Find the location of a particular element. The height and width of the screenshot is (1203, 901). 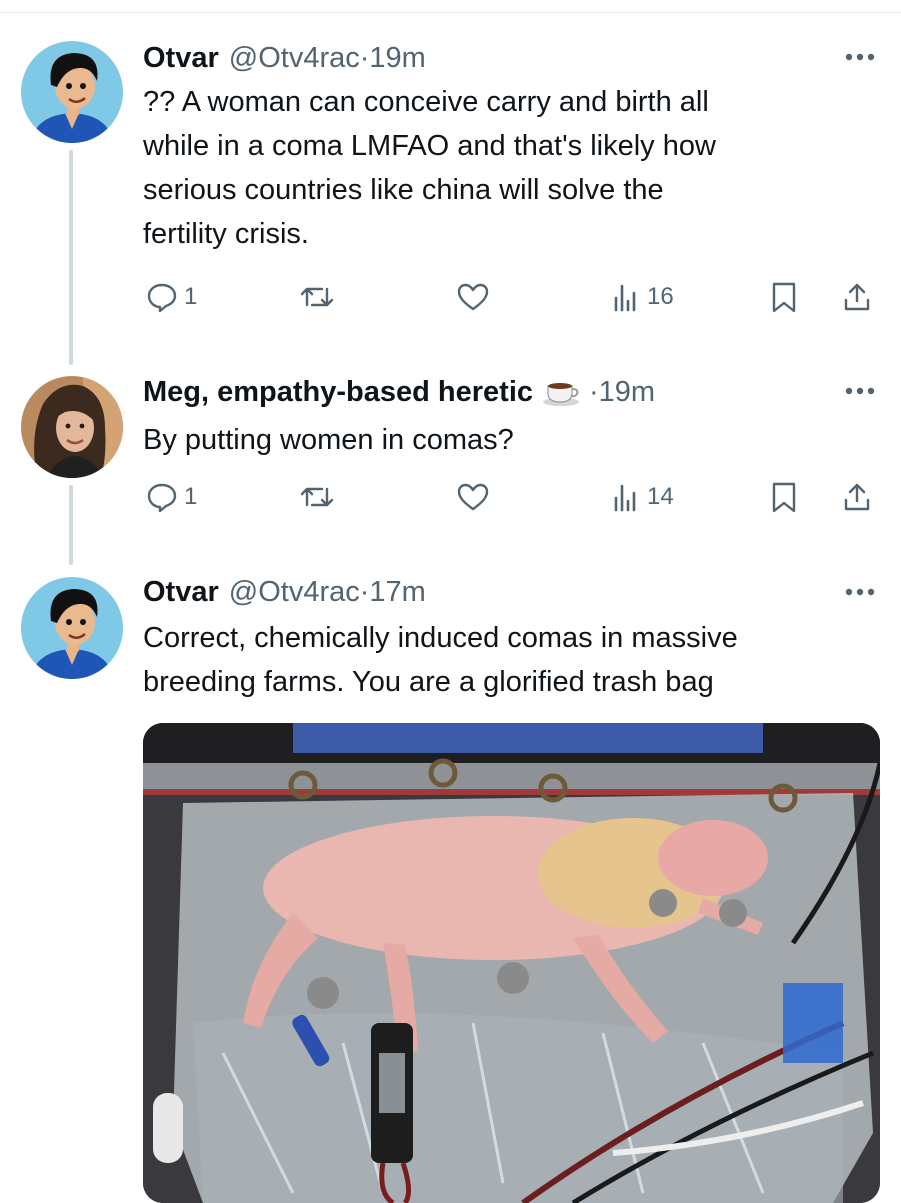

tweet-text-line: fertility crisis. is located at coordinates (226, 234).